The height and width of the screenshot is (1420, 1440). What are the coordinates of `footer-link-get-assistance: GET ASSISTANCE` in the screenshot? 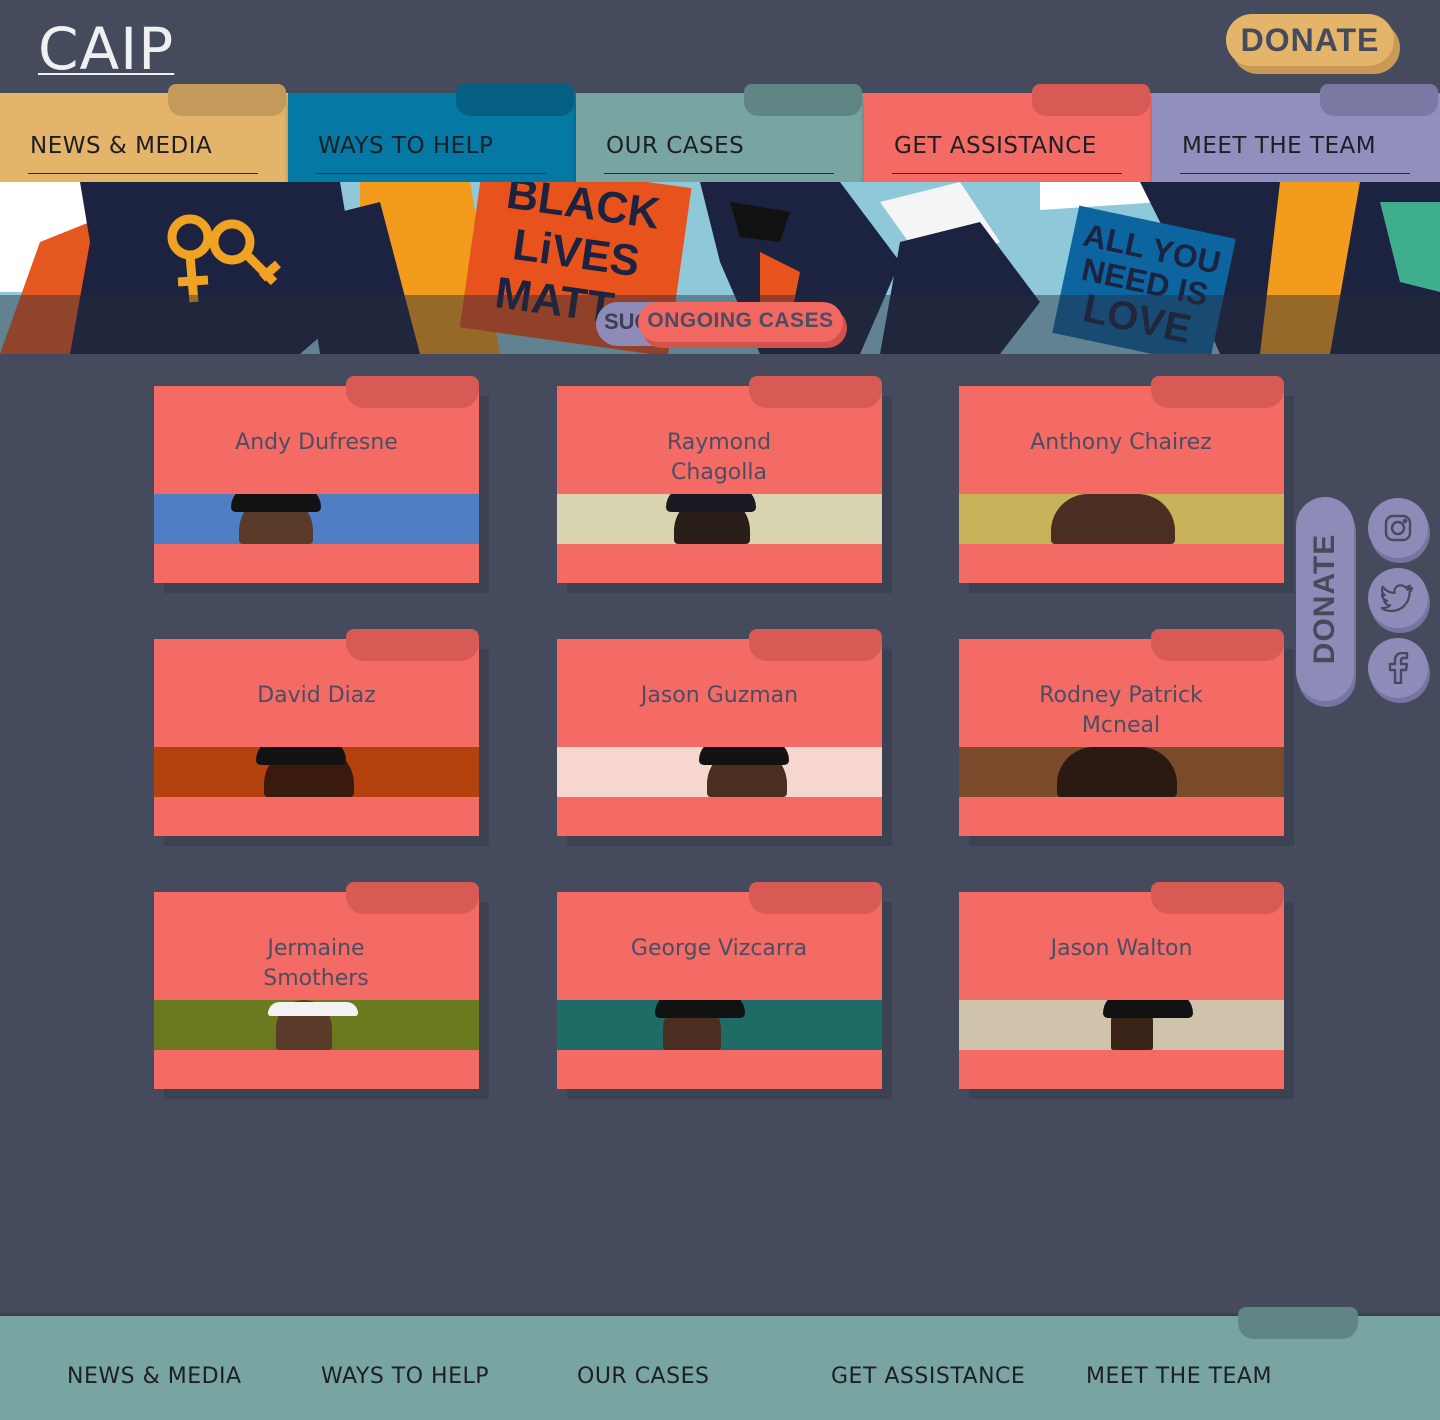 It's located at (928, 1376).